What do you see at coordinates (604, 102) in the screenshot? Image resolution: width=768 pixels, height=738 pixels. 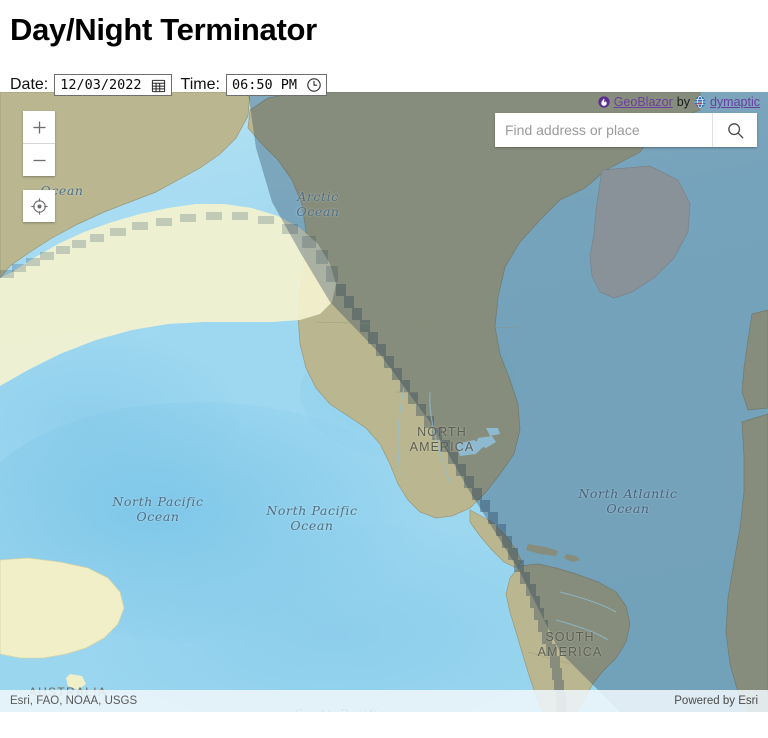 I see `geoblazor-flame-icon` at bounding box center [604, 102].